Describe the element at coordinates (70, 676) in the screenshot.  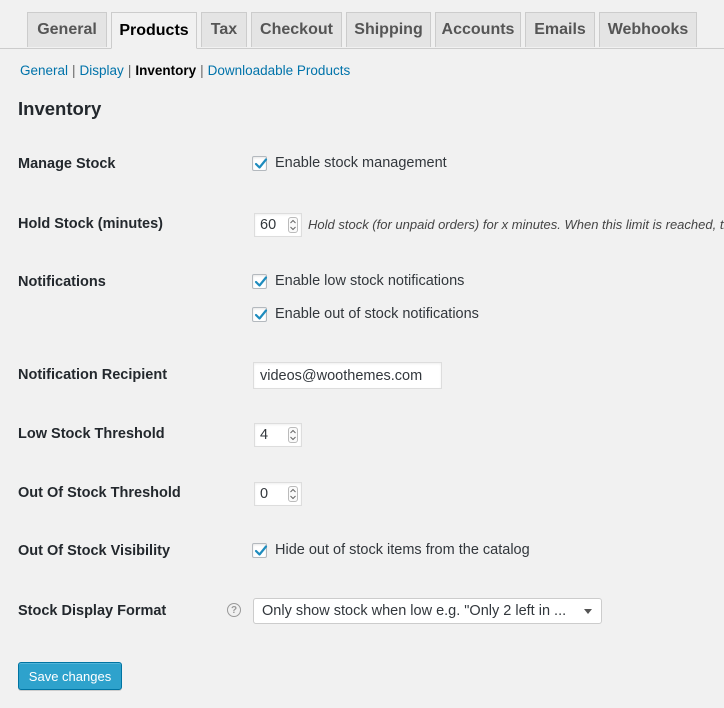
I see `save-changes-button: Save changes` at that location.